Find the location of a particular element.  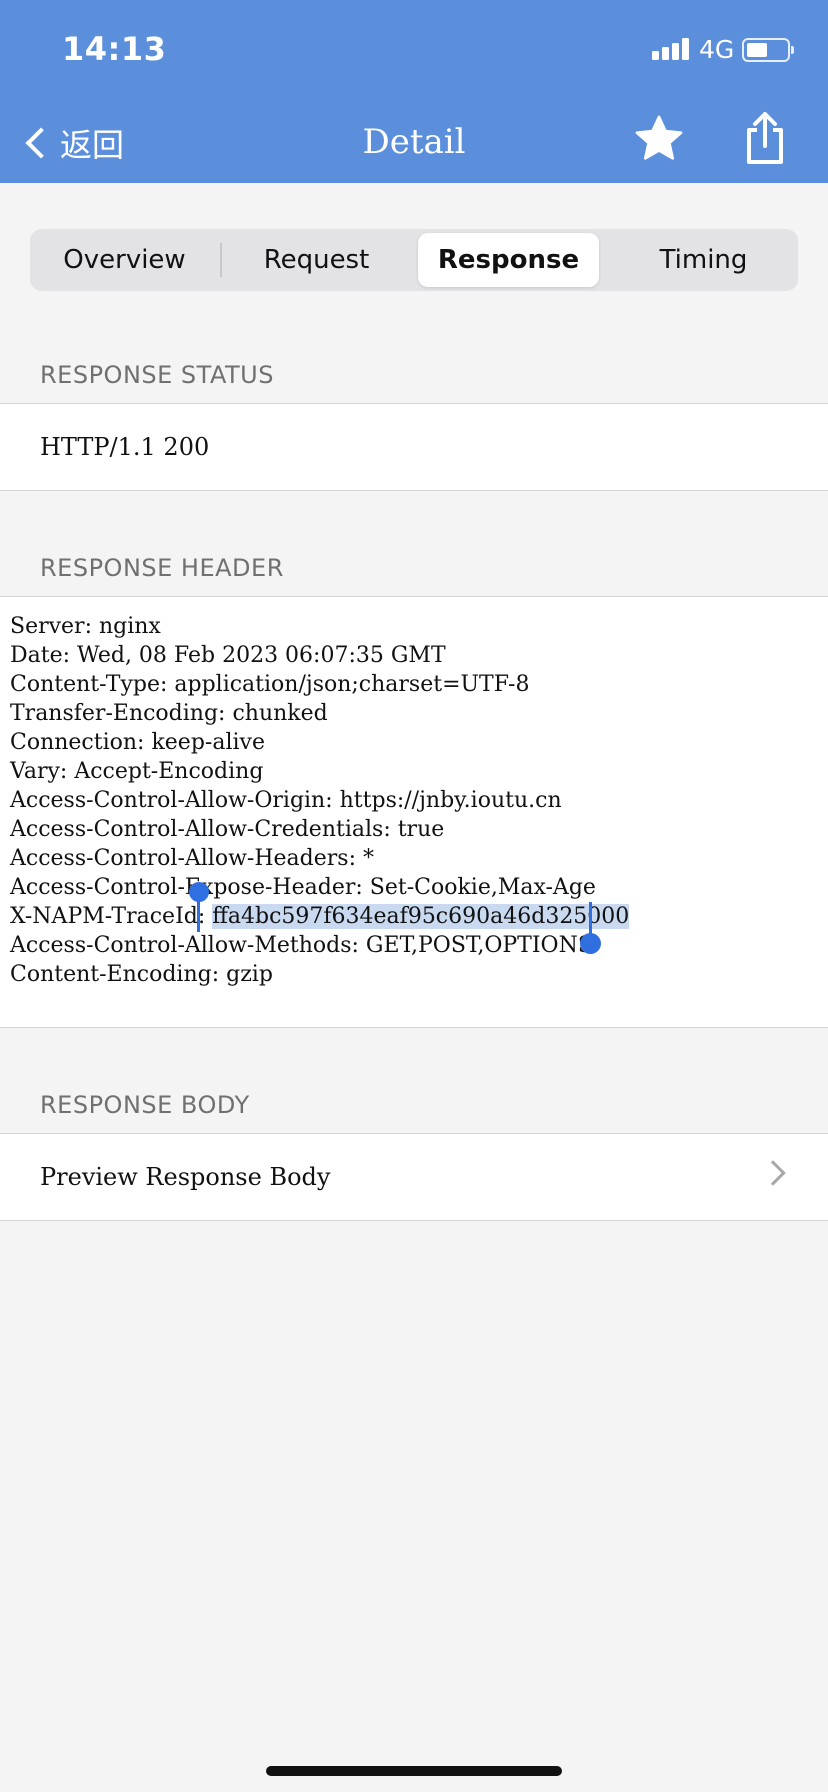

response-status-value: HTTP/1.1 200 is located at coordinates (125, 447).